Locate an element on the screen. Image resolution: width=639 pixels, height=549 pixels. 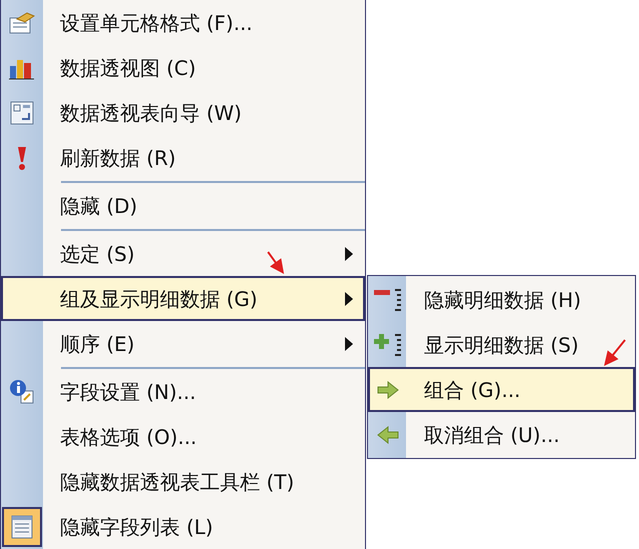
submenu-item: 隐藏明细数据 (H) is located at coordinates (501, 299).